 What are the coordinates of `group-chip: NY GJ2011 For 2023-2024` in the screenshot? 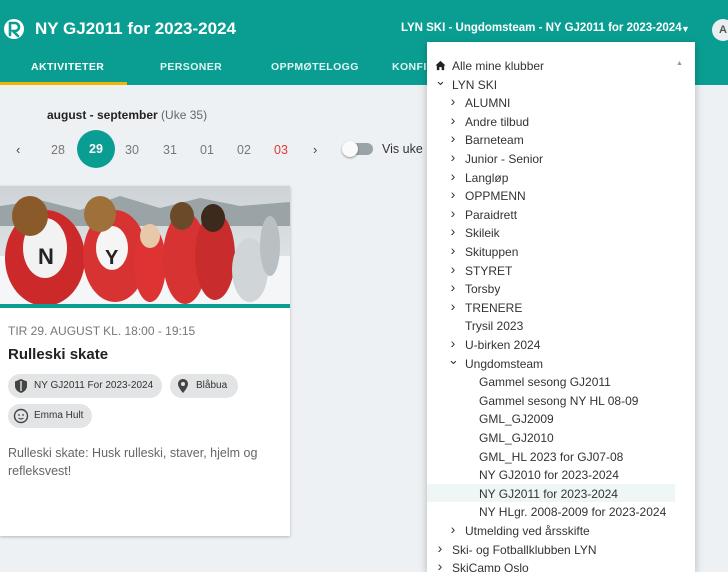 It's located at (85, 386).